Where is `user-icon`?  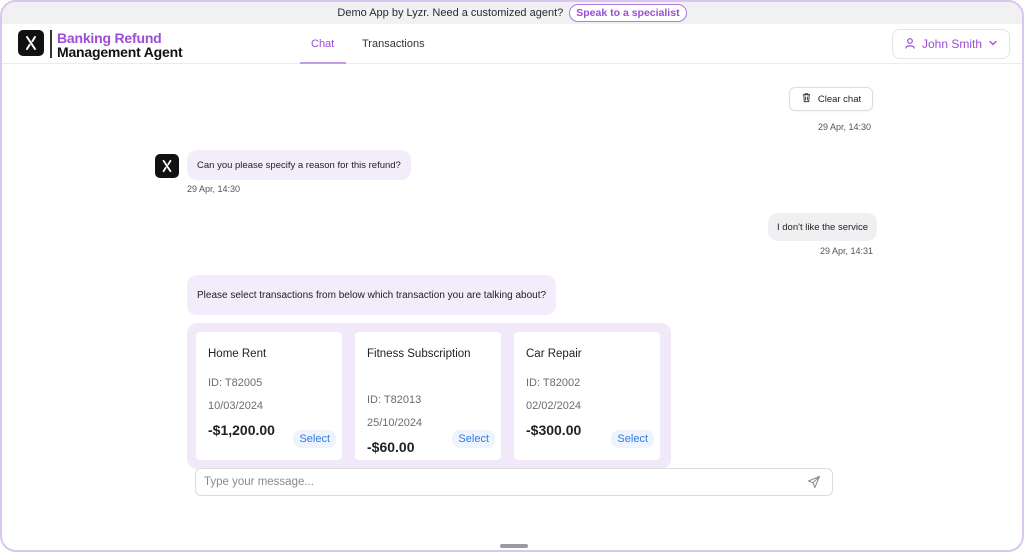 user-icon is located at coordinates (910, 44).